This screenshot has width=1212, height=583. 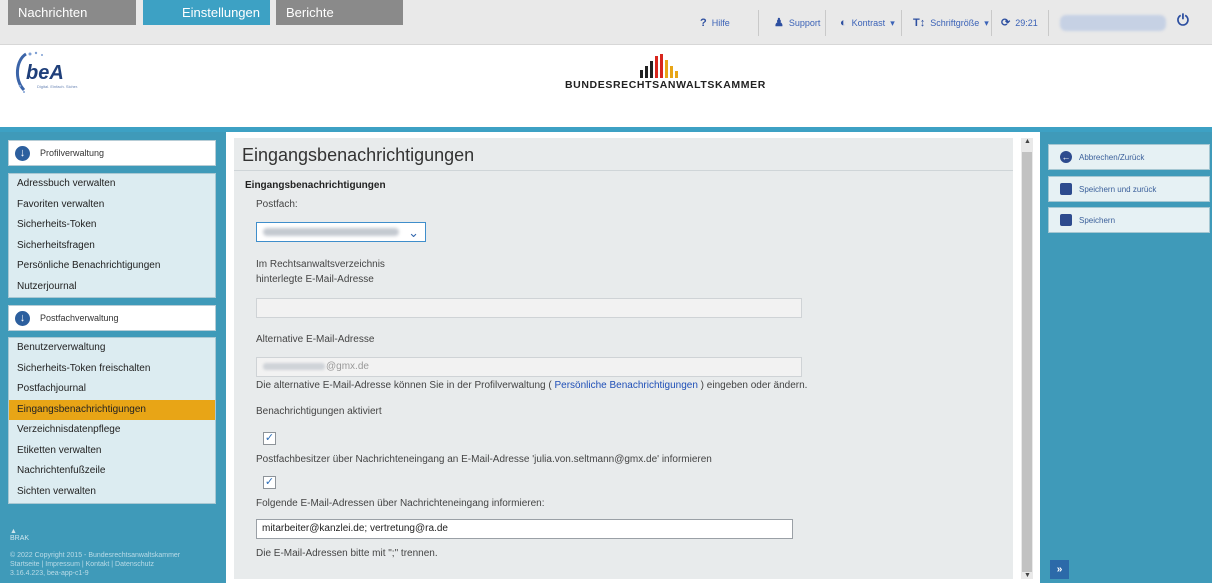 I want to click on user-name, so click(x=1113, y=23).